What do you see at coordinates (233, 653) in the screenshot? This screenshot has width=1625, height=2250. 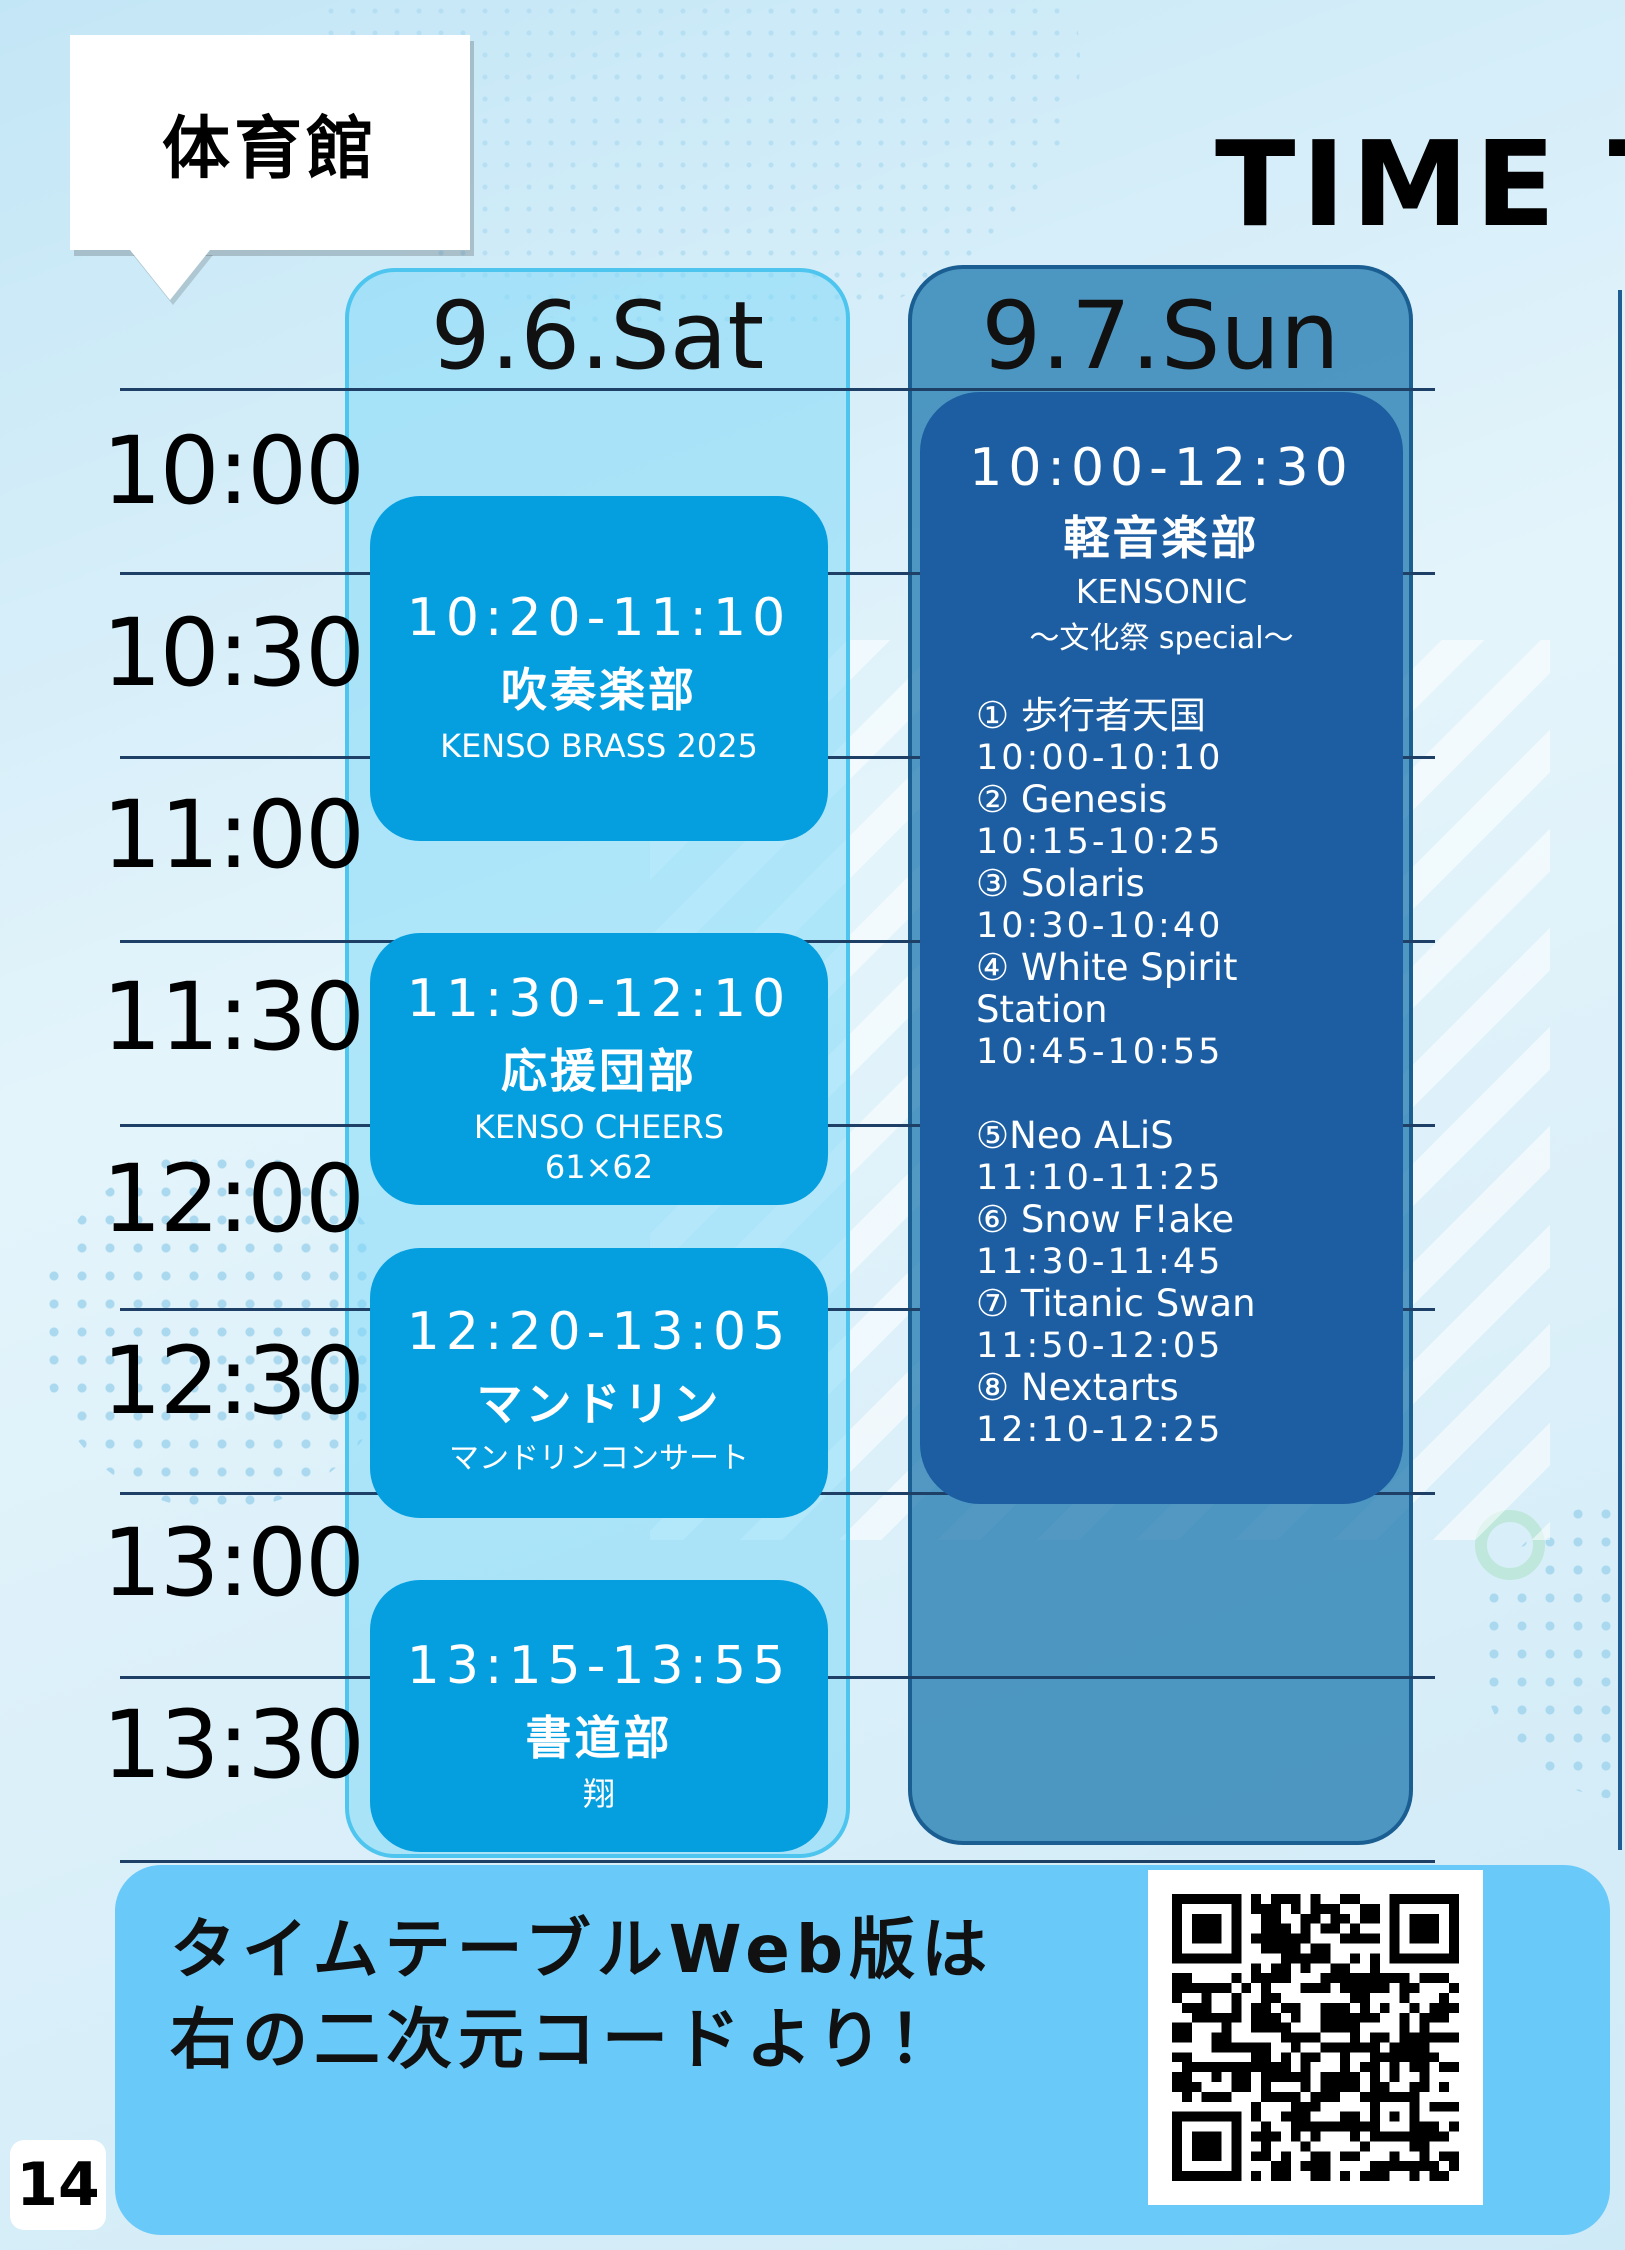 I see `time-label: 10:30` at bounding box center [233, 653].